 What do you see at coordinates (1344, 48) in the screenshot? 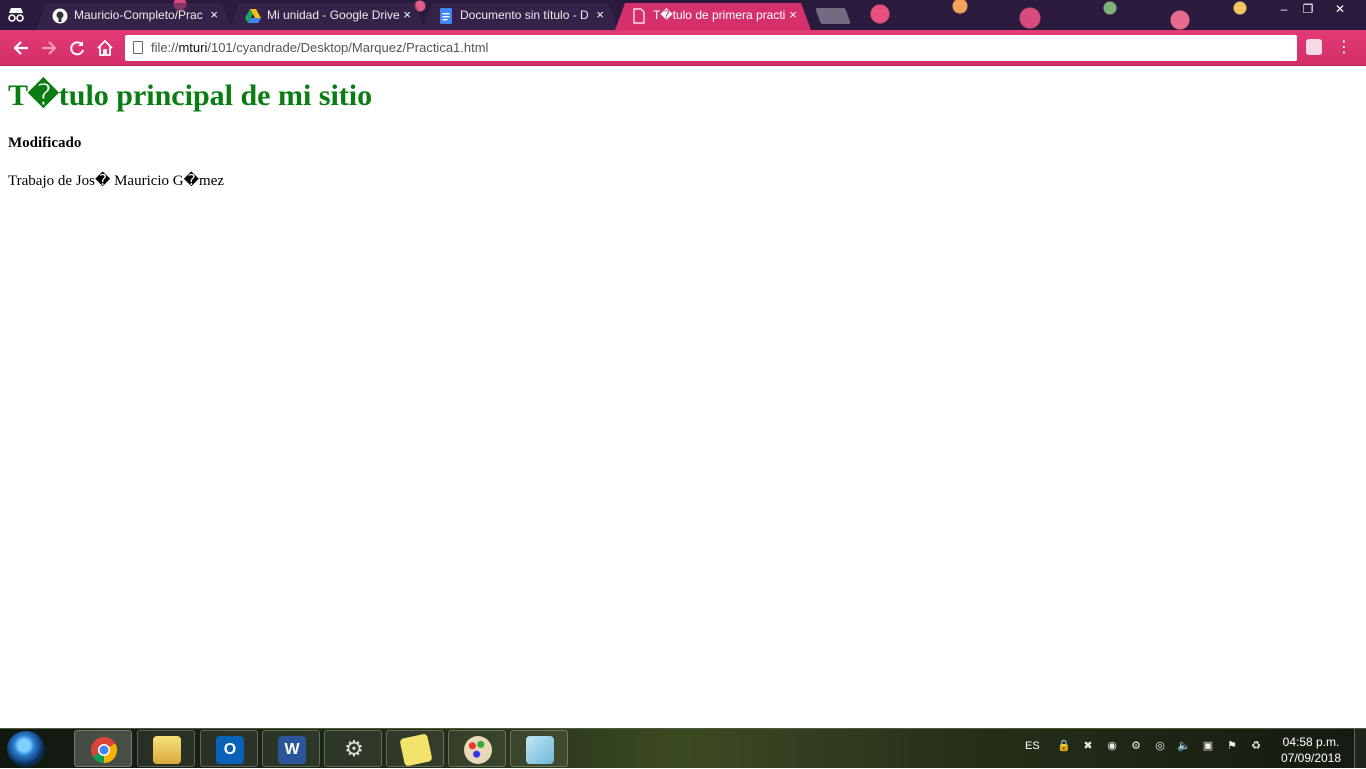
I see `browser-menu-icon: ⋮` at bounding box center [1344, 48].